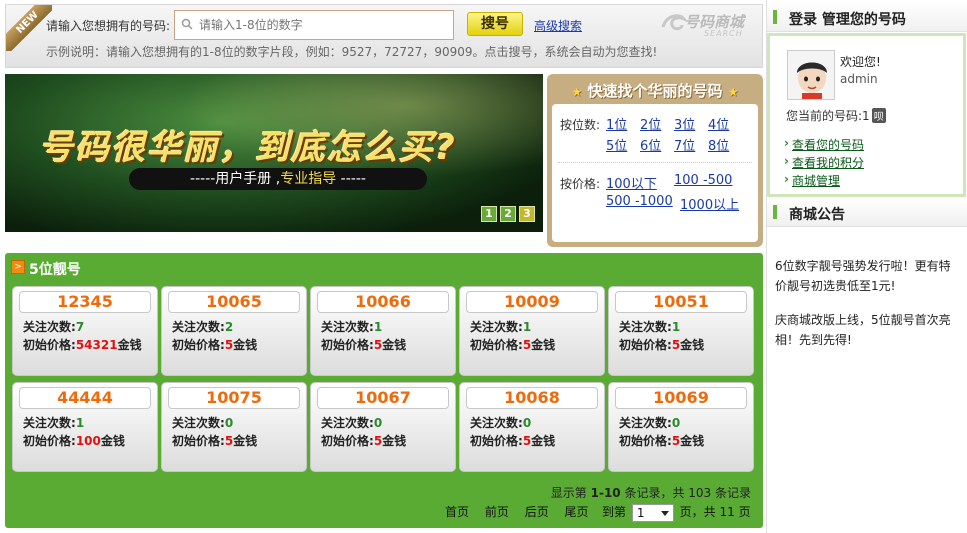 The height and width of the screenshot is (533, 967). Describe the element at coordinates (812, 180) in the screenshot. I see `store-management-link: 商城管理` at that location.